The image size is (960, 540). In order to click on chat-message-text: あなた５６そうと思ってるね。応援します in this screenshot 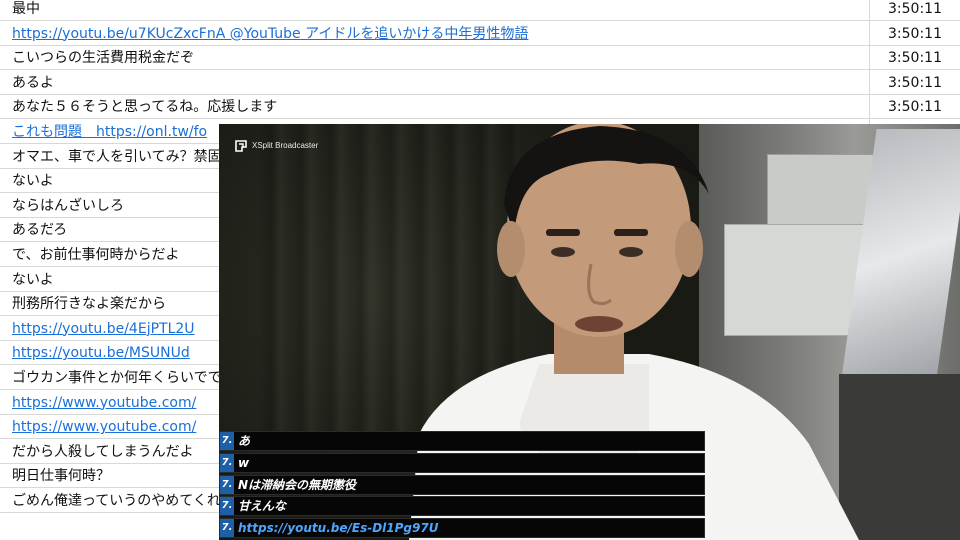, I will do `click(145, 107)`.